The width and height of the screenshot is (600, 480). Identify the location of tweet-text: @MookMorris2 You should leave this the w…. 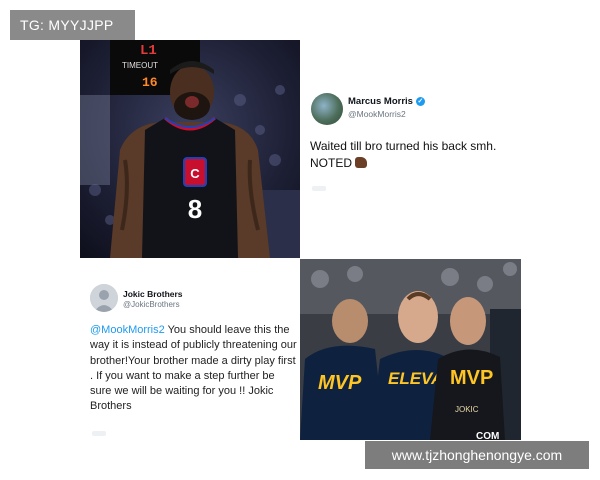
(194, 369).